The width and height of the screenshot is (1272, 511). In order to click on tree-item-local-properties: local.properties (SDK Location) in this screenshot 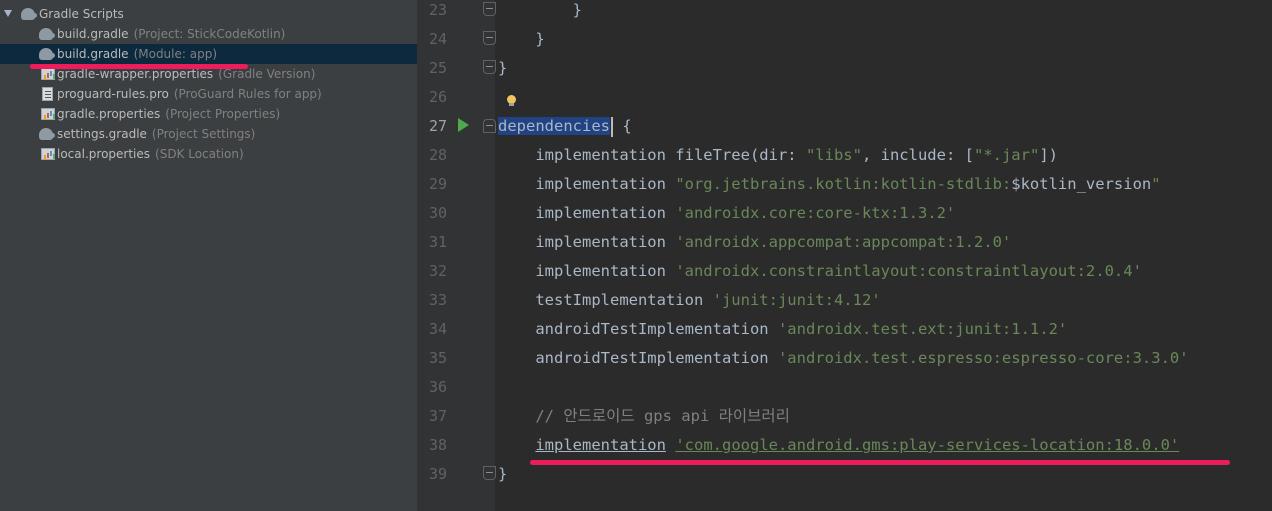, I will do `click(208, 154)`.